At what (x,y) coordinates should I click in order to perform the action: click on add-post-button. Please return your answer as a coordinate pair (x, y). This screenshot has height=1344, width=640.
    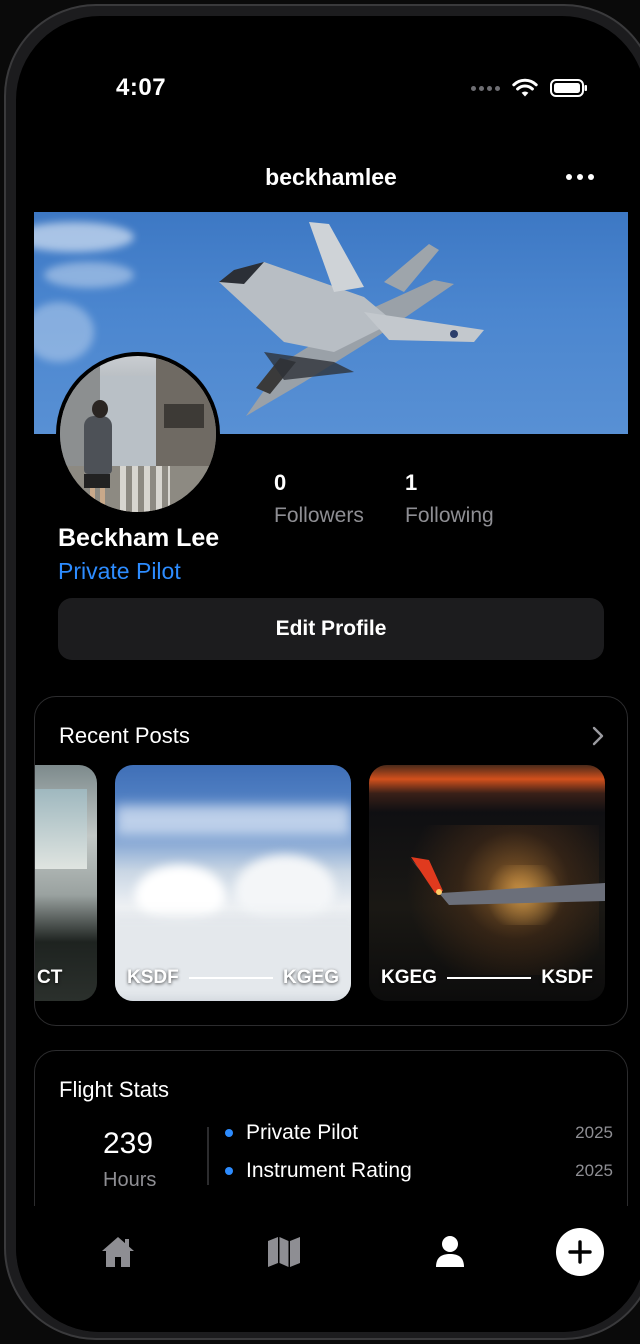
    Looking at the image, I should click on (580, 1252).